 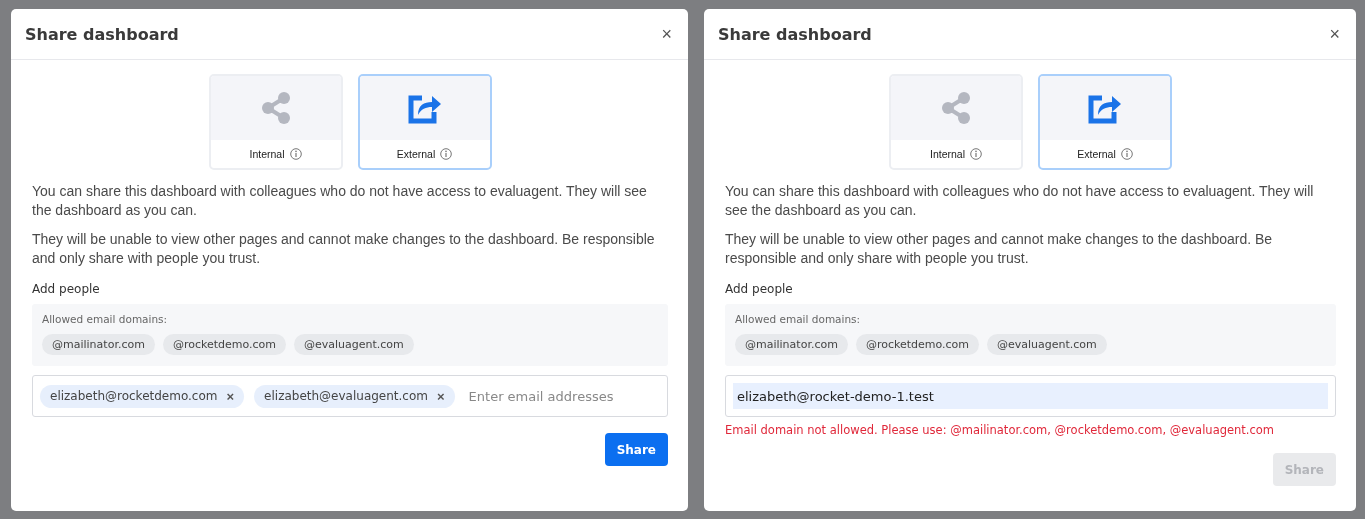 I want to click on share-button: Share, so click(x=636, y=449).